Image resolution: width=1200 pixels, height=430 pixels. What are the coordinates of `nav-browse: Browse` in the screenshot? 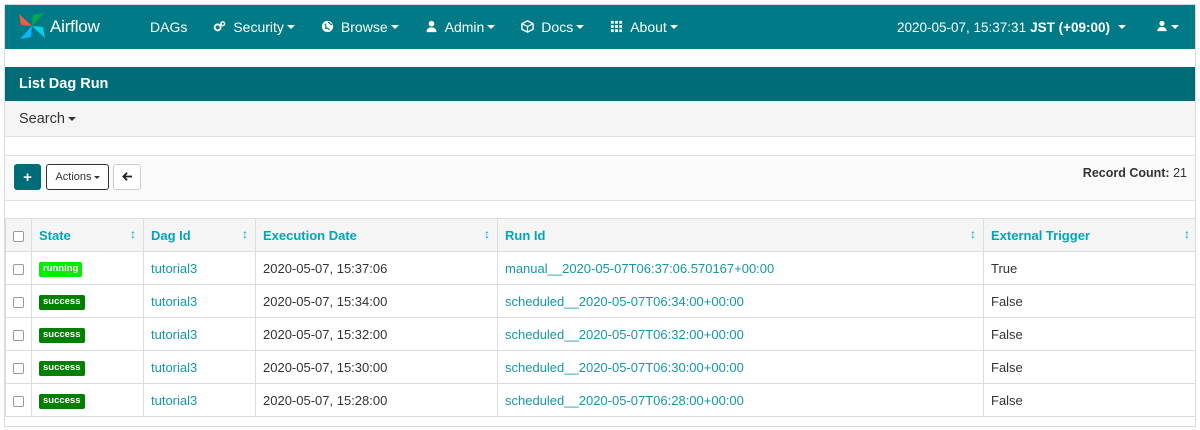 It's located at (360, 27).